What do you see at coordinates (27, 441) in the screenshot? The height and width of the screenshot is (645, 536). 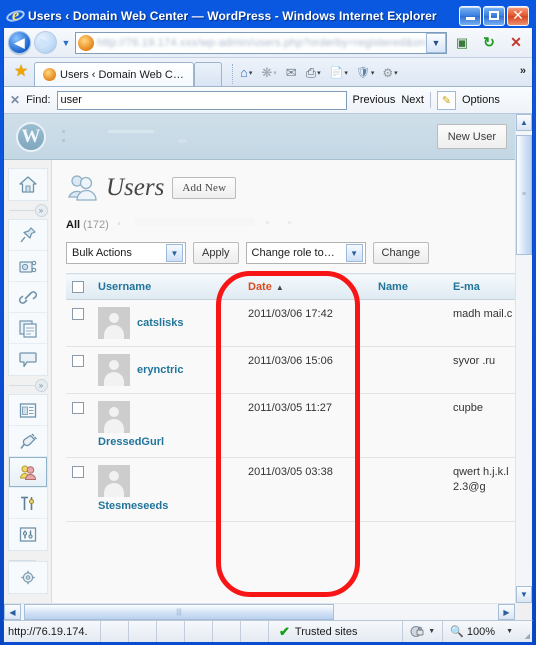 I see `sidebar-item-plugins` at bounding box center [27, 441].